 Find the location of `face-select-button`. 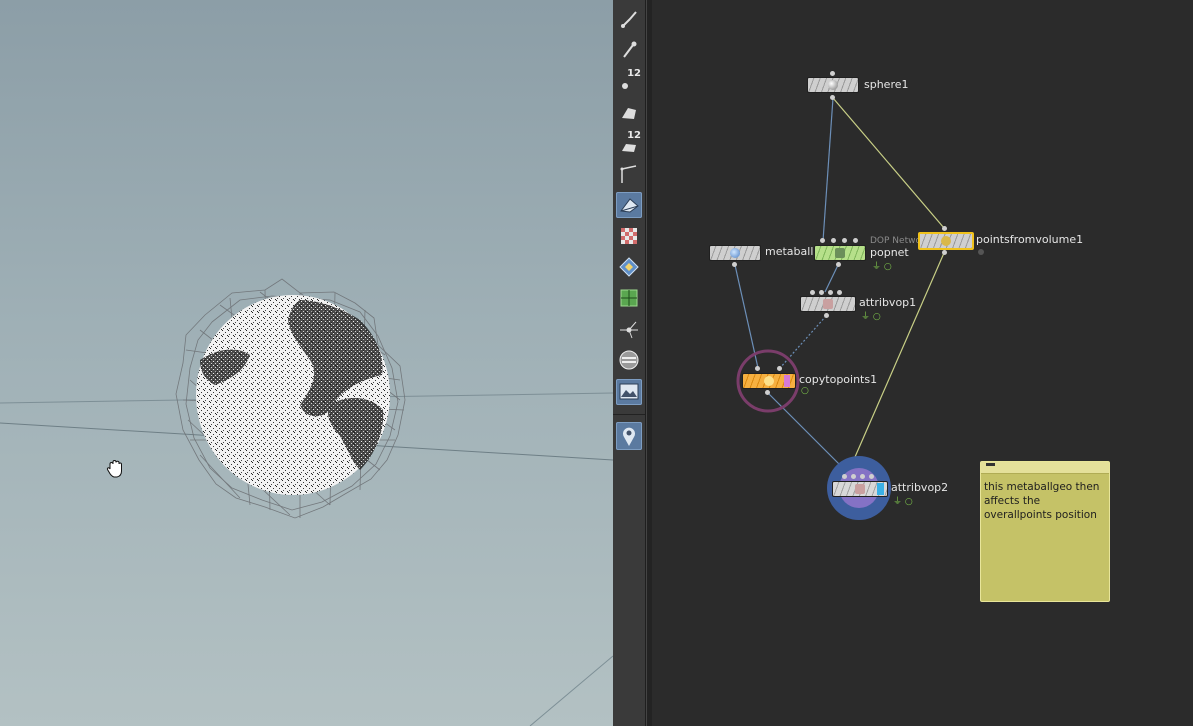

face-select-button is located at coordinates (629, 112).